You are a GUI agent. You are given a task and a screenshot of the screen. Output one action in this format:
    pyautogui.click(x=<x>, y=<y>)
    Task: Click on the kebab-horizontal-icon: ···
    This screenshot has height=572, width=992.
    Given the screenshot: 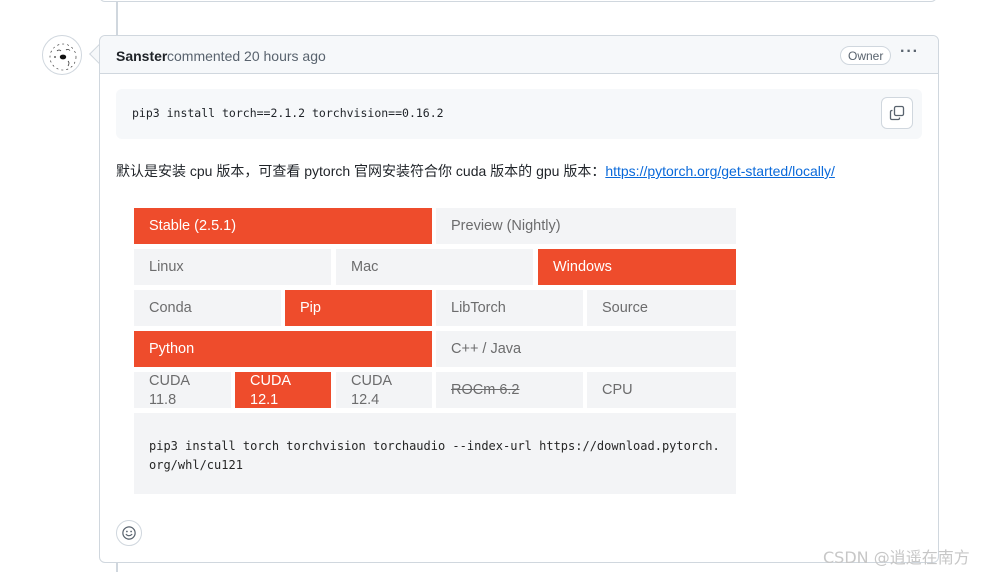 What is the action you would take?
    pyautogui.click(x=909, y=52)
    